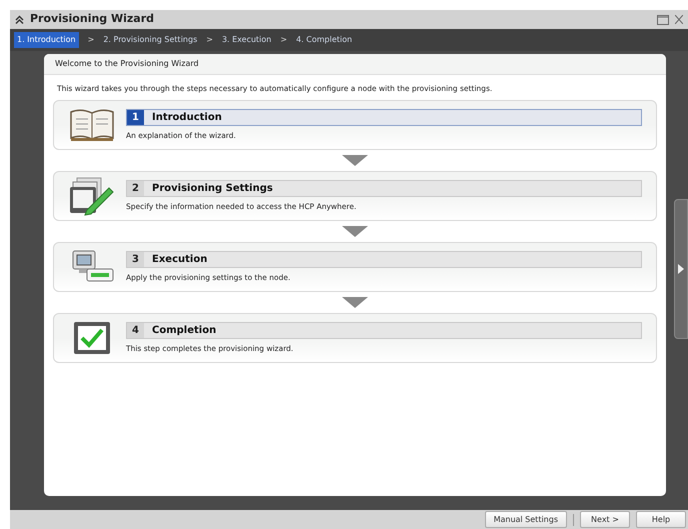 This screenshot has height=529, width=688. What do you see at coordinates (605, 519) in the screenshot?
I see `footer-button: Next >` at bounding box center [605, 519].